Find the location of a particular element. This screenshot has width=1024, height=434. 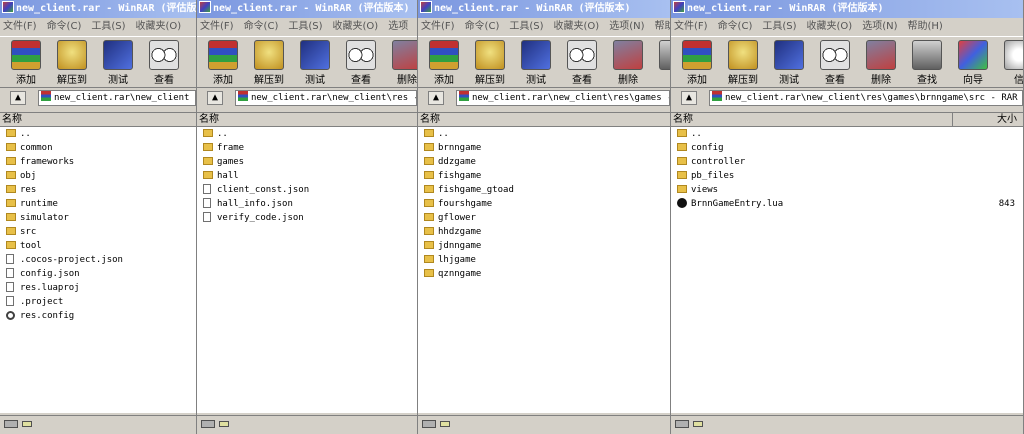

list-item: hhdzgame is located at coordinates (544, 232).